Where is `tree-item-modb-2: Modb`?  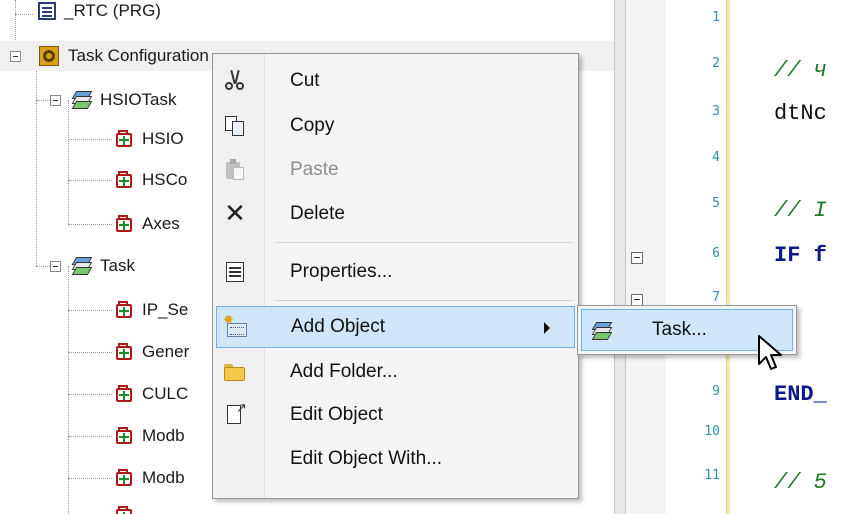
tree-item-modb-2: Modb is located at coordinates (149, 478).